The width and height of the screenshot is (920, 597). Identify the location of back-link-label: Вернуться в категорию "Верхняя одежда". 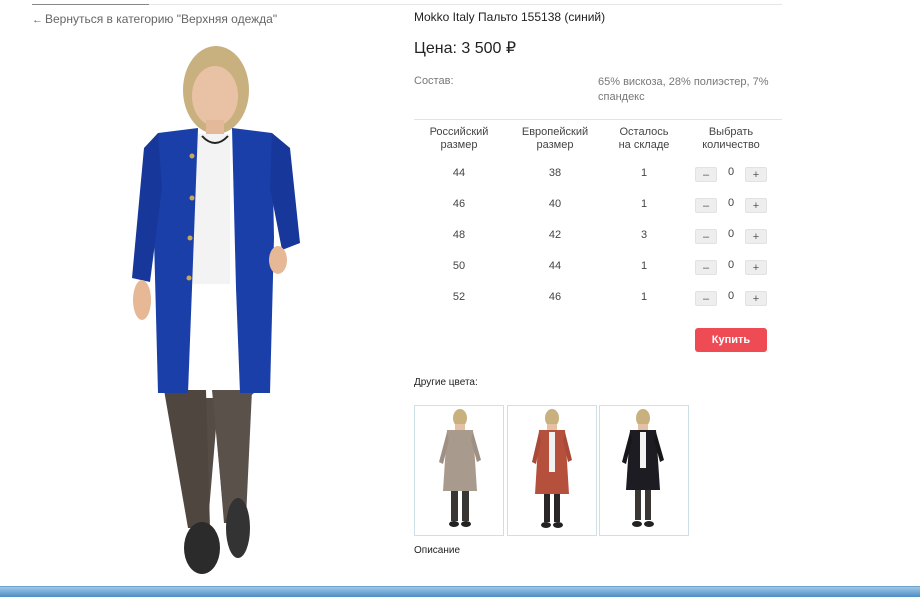
(161, 19).